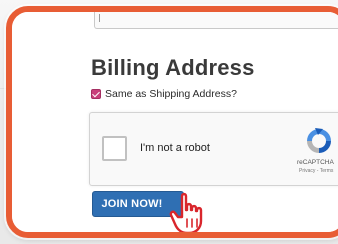  I want to click on billing-address-heading: Billing Address, so click(173, 67).